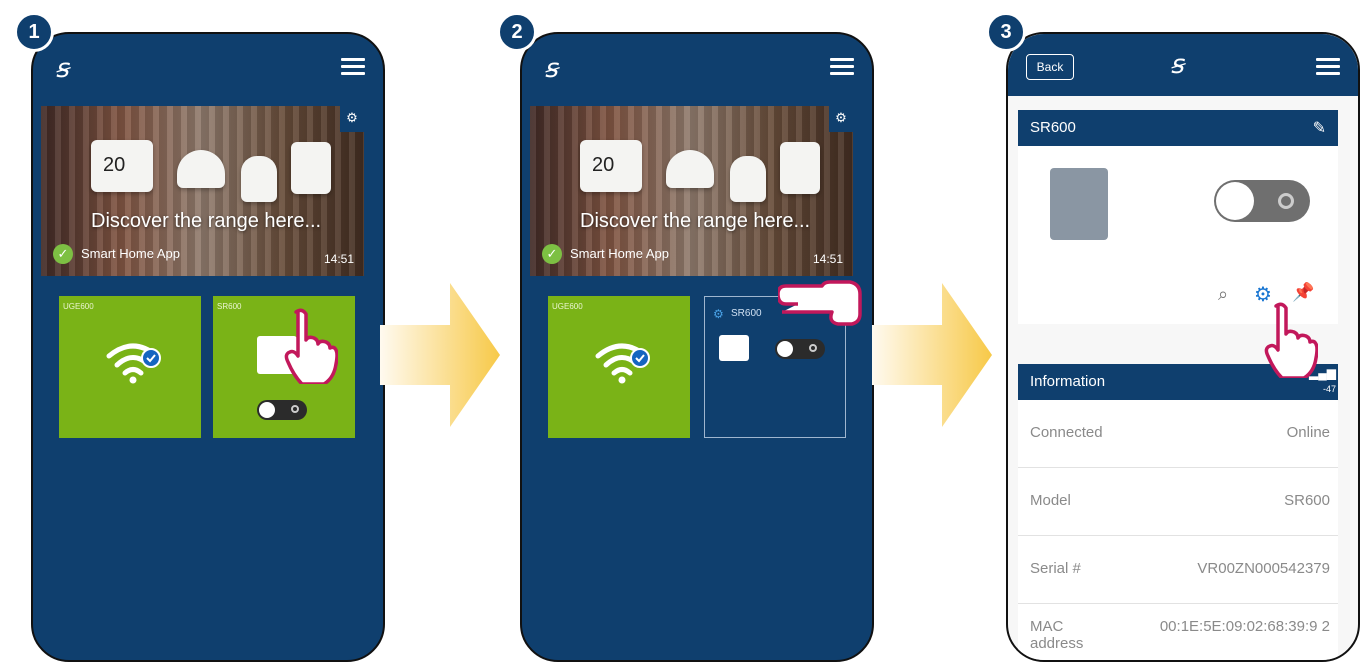 This screenshot has height=664, width=1360. I want to click on back-button: Back, so click(1050, 67).